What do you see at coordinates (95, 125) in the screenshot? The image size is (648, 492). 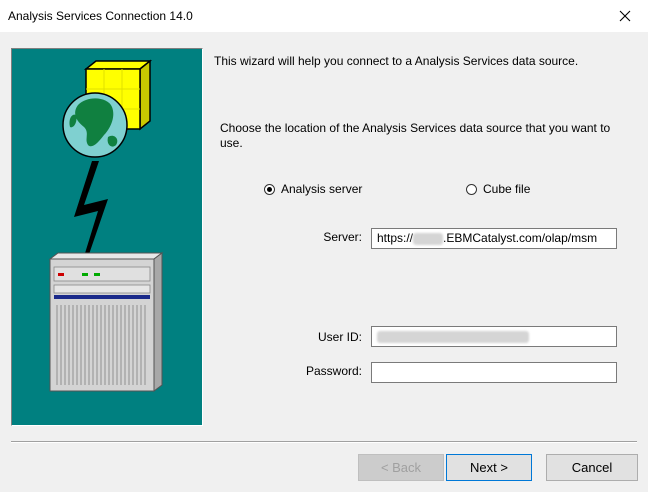 I see `globe-icon` at bounding box center [95, 125].